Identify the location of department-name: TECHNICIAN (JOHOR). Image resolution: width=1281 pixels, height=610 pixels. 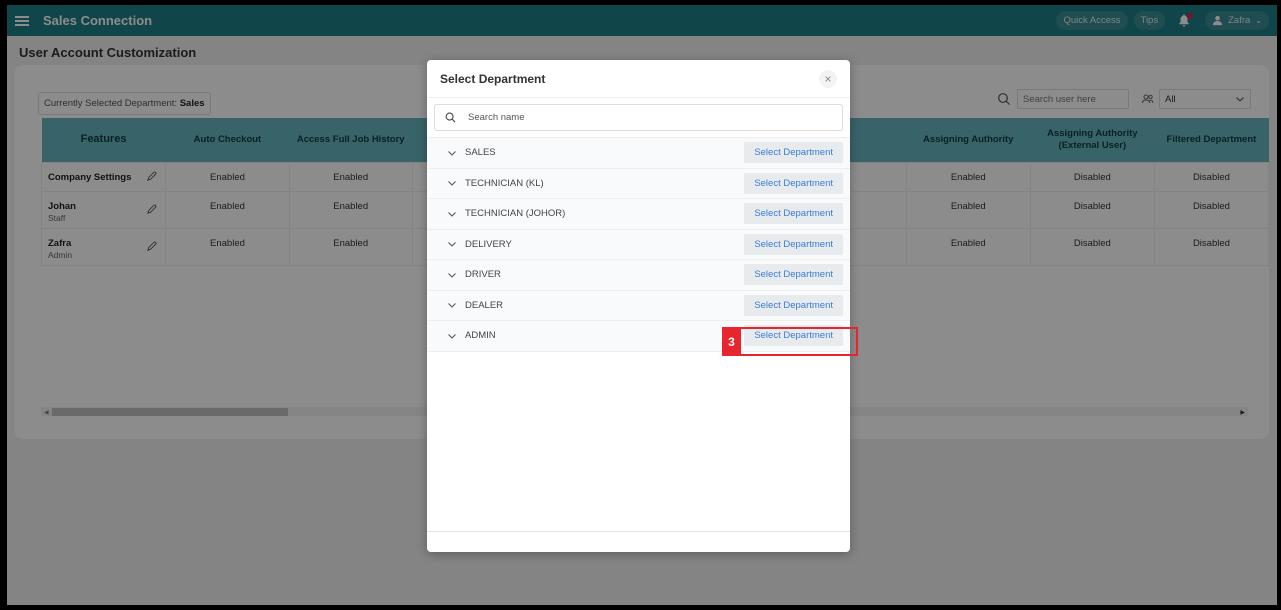
(515, 214).